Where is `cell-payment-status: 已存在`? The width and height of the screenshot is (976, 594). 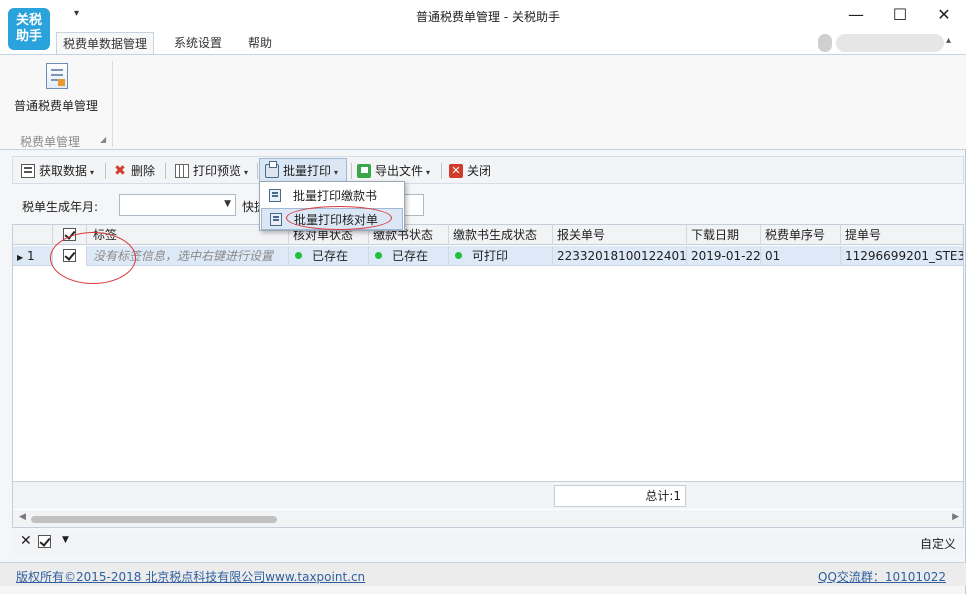
cell-payment-status: 已存在 is located at coordinates (409, 256).